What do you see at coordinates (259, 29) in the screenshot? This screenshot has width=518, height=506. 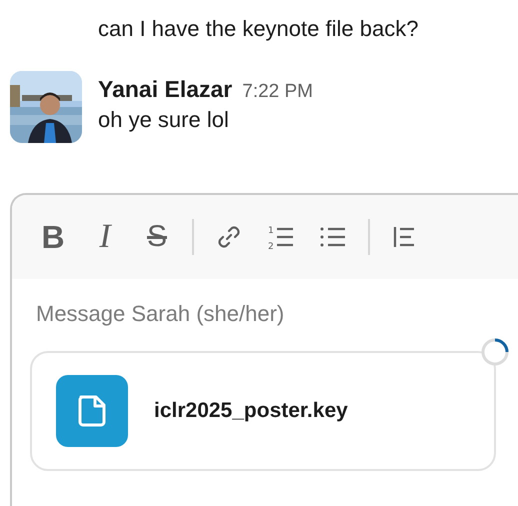 I see `message-text: can I have the keynote file back?` at bounding box center [259, 29].